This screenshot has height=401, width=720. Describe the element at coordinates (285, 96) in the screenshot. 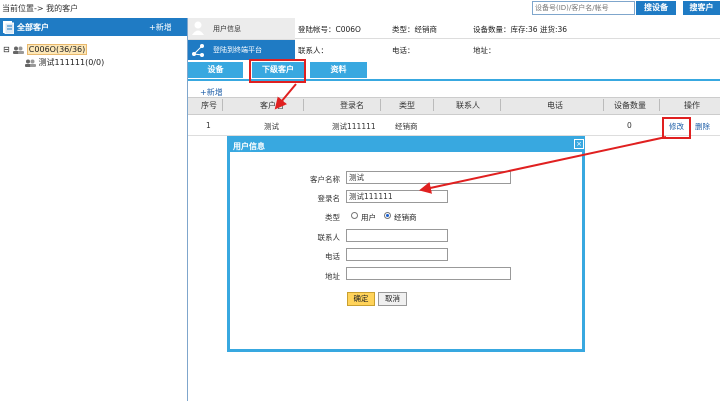

I see `arrow-to-table` at that location.